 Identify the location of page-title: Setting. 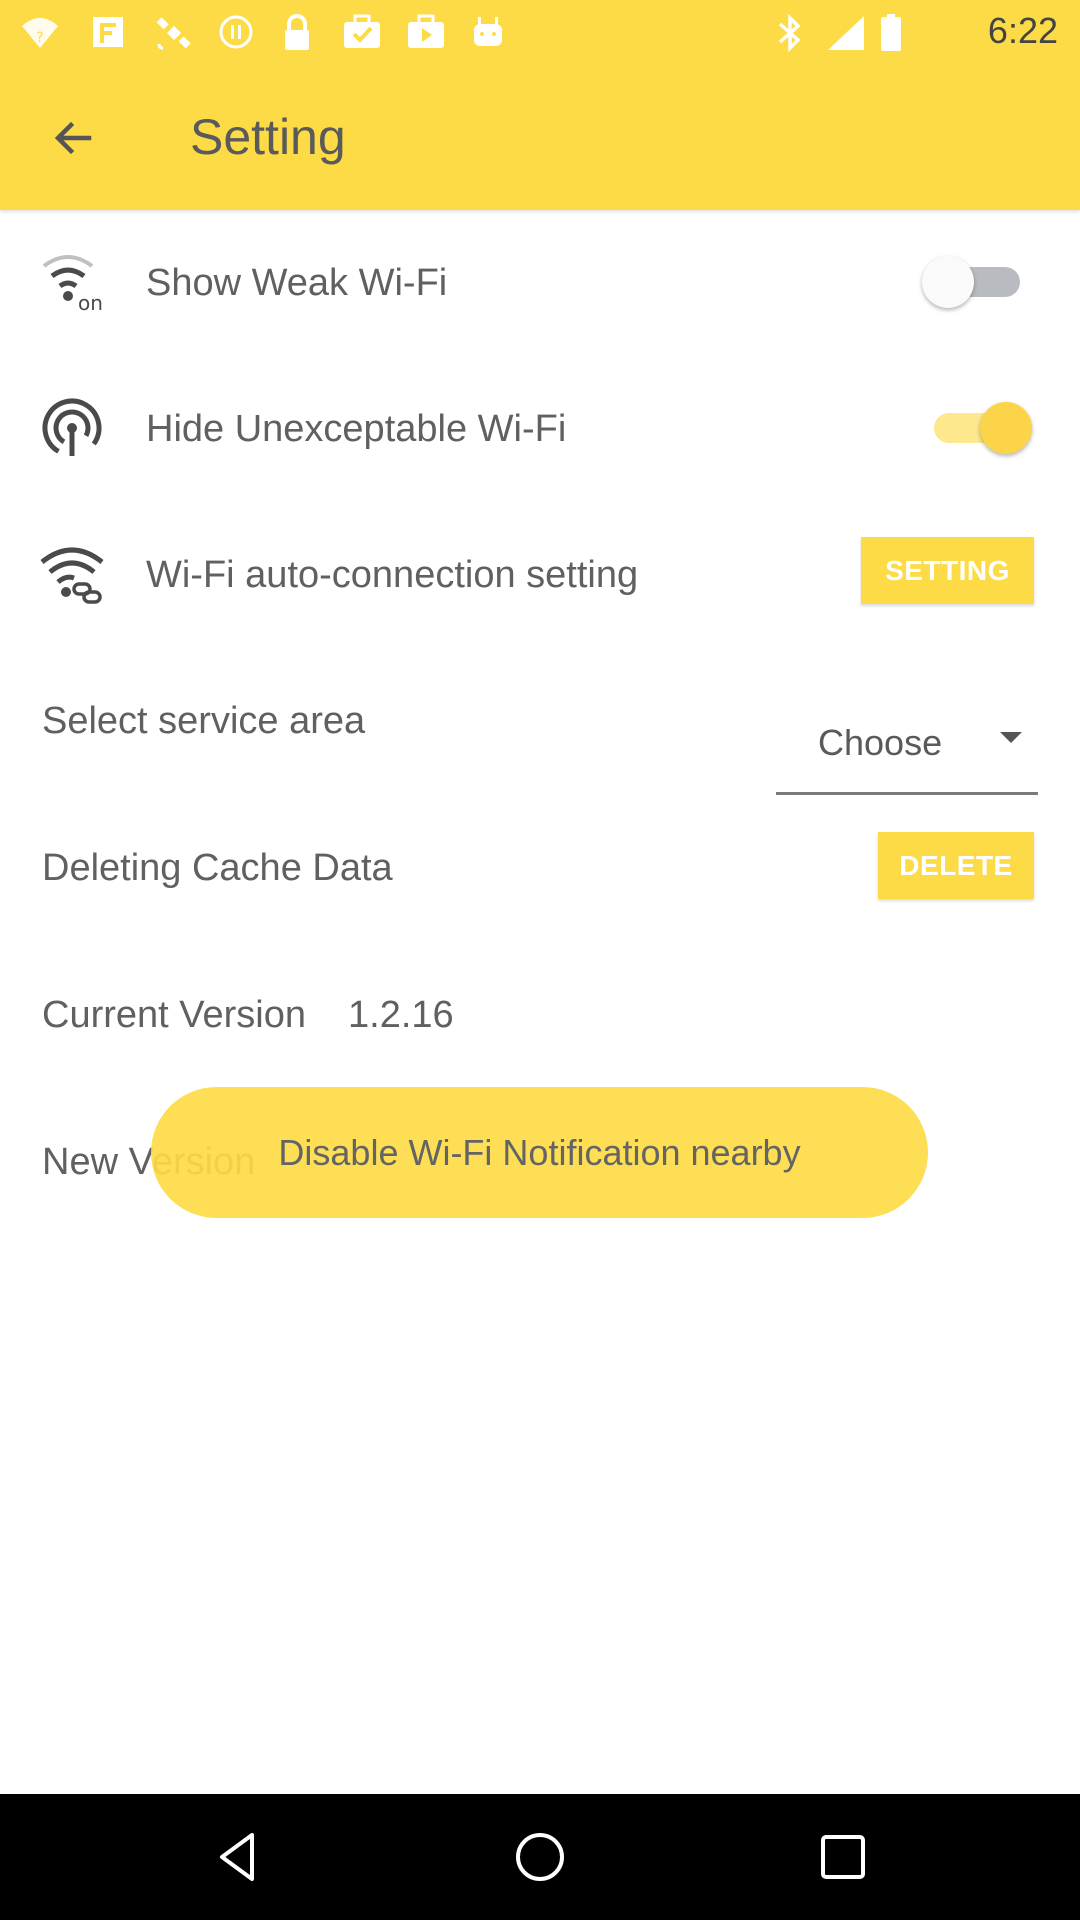
(268, 137).